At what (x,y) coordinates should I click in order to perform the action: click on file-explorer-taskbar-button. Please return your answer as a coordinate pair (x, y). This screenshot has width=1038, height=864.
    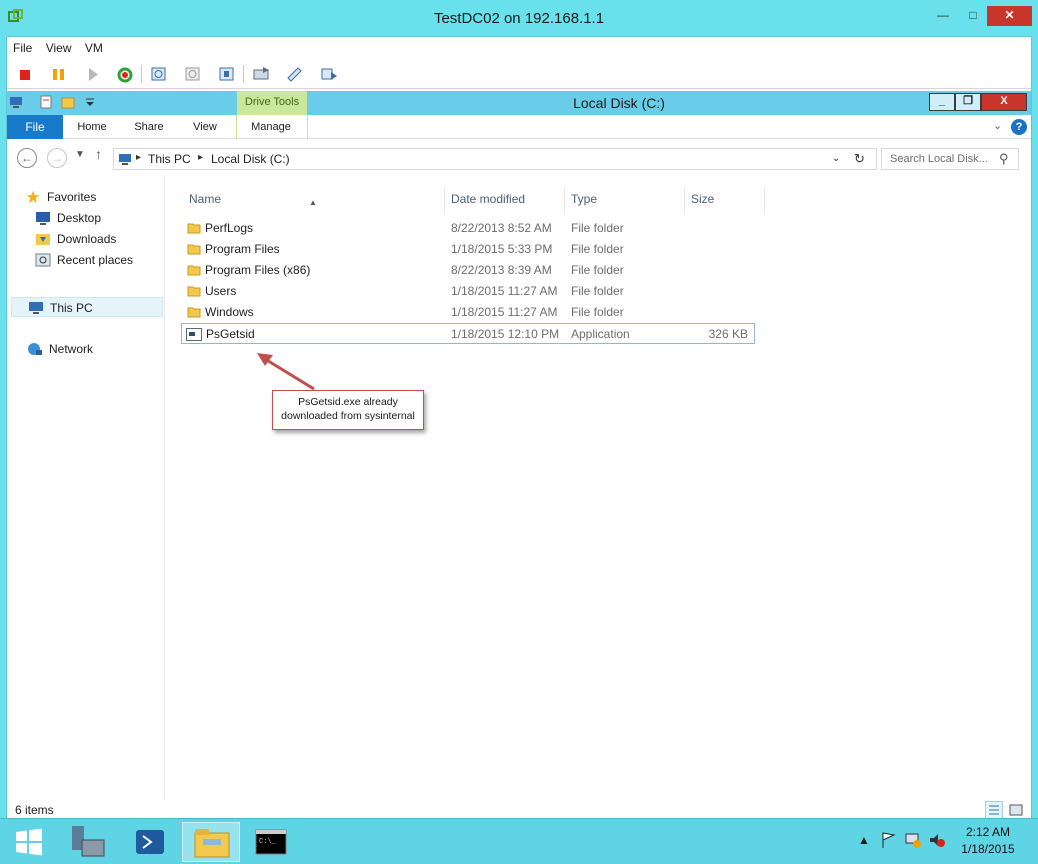
    Looking at the image, I should click on (211, 842).